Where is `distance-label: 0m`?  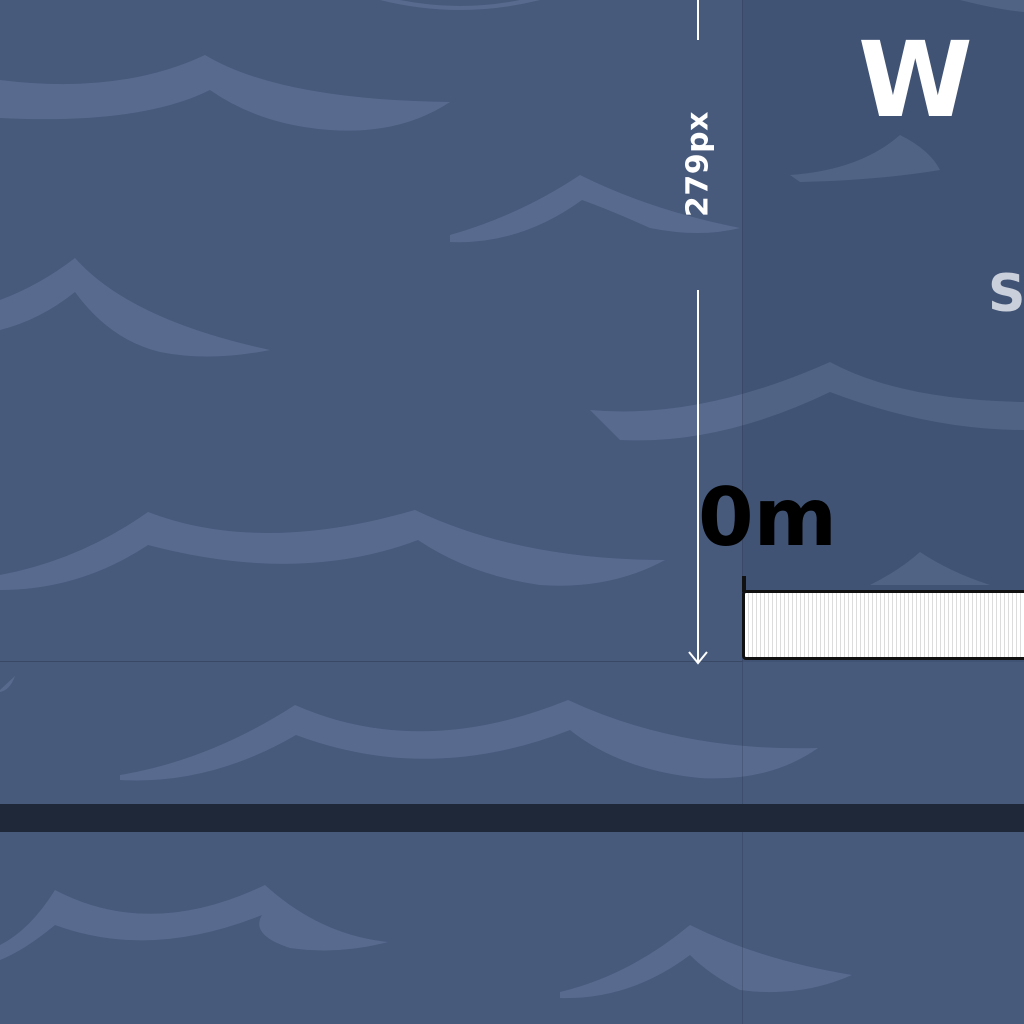
distance-label: 0m is located at coordinates (768, 517).